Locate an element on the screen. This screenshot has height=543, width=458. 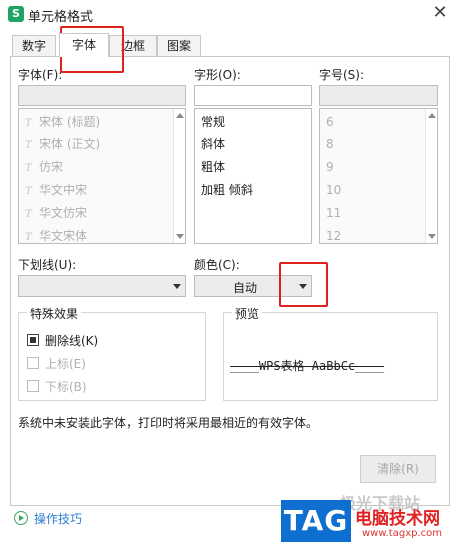
list-item: 11 is located at coordinates (333, 213).